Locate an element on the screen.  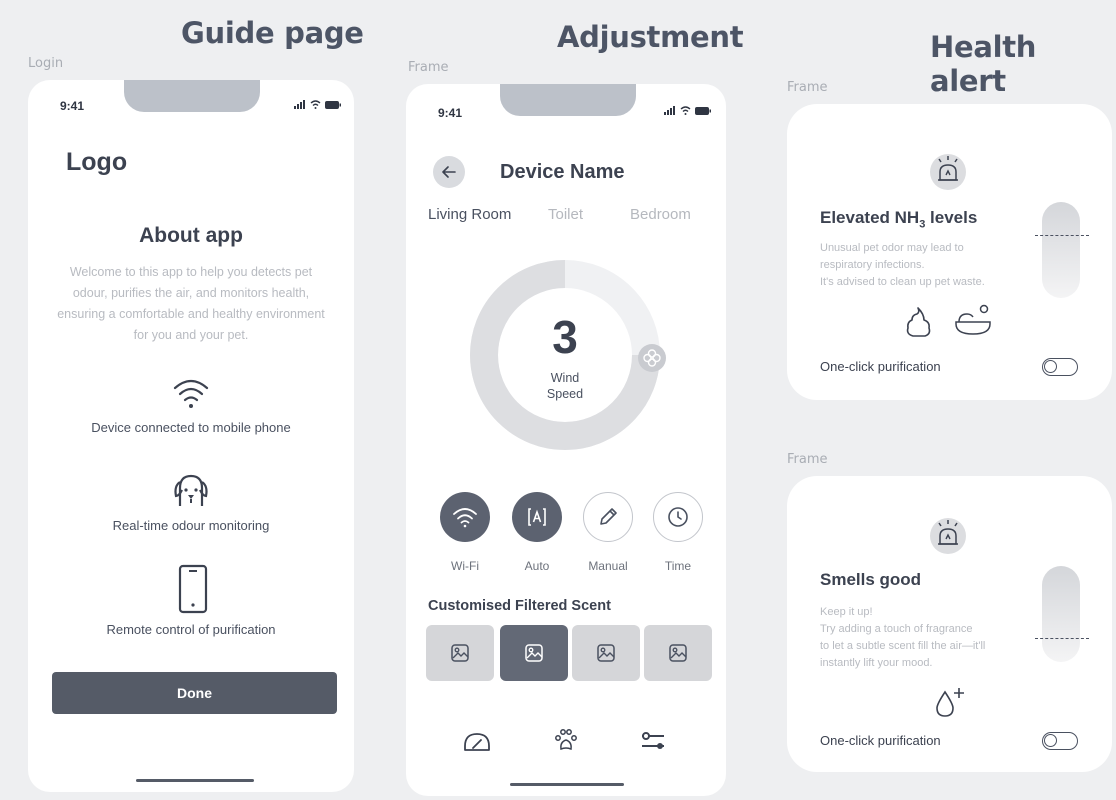
guide-page-title: Guide page is located at coordinates (272, 33).